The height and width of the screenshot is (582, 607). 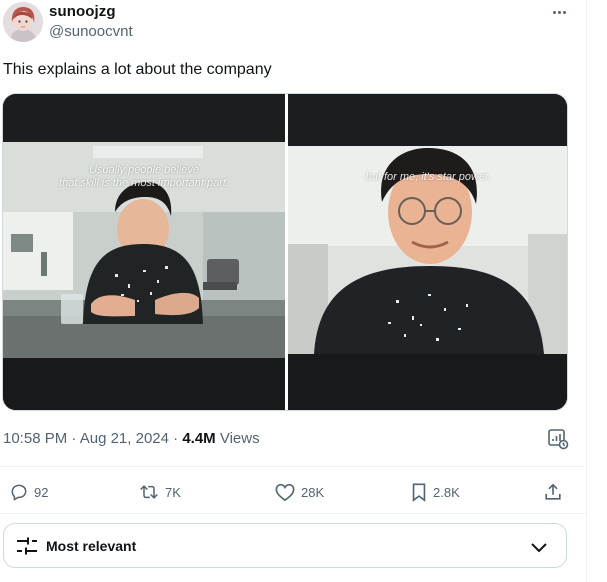 What do you see at coordinates (91, 31) in the screenshot?
I see `author-handle: @sunoocvnt` at bounding box center [91, 31].